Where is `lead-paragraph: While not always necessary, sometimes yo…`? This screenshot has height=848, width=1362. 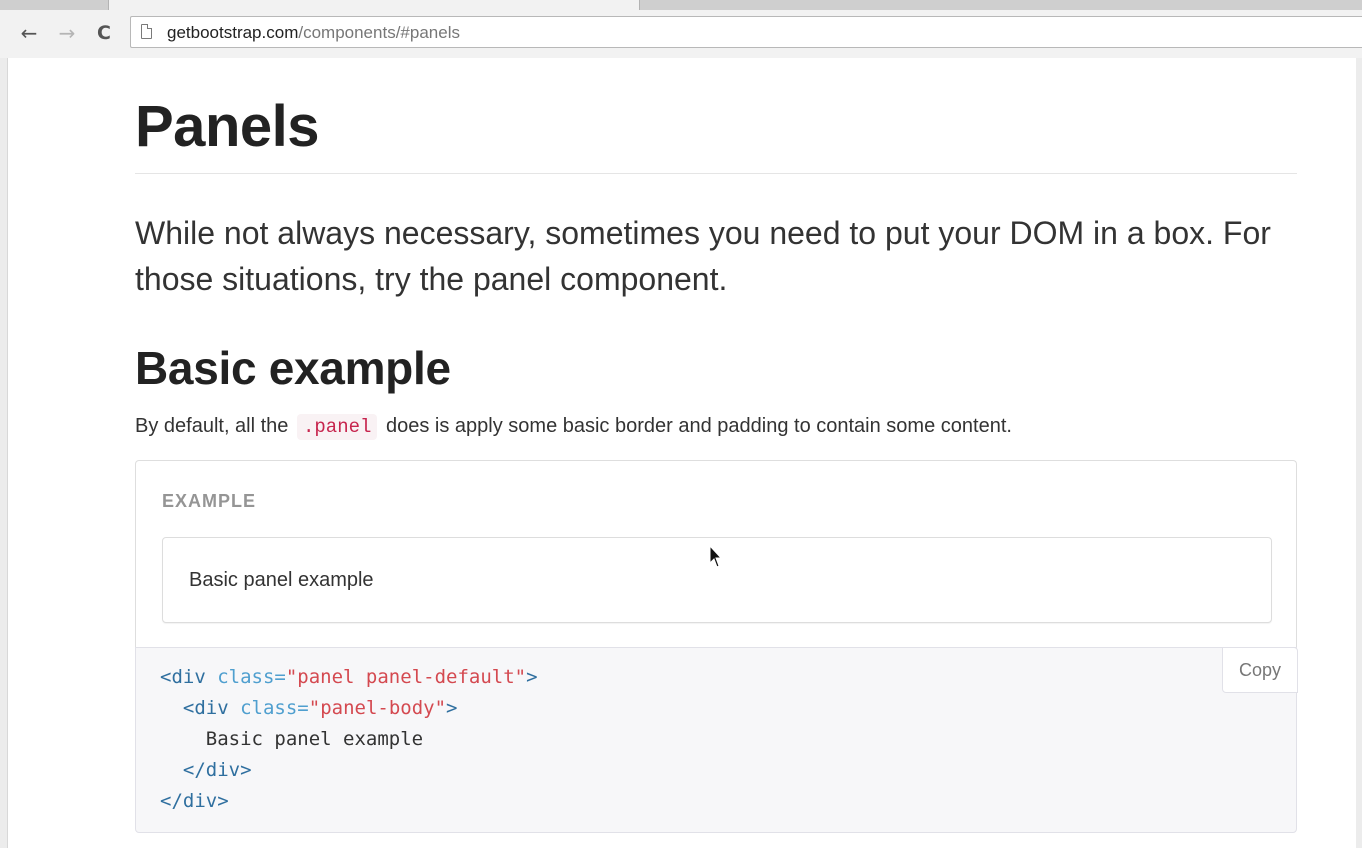
lead-paragraph: While not always necessary, sometimes yo… is located at coordinates (703, 256).